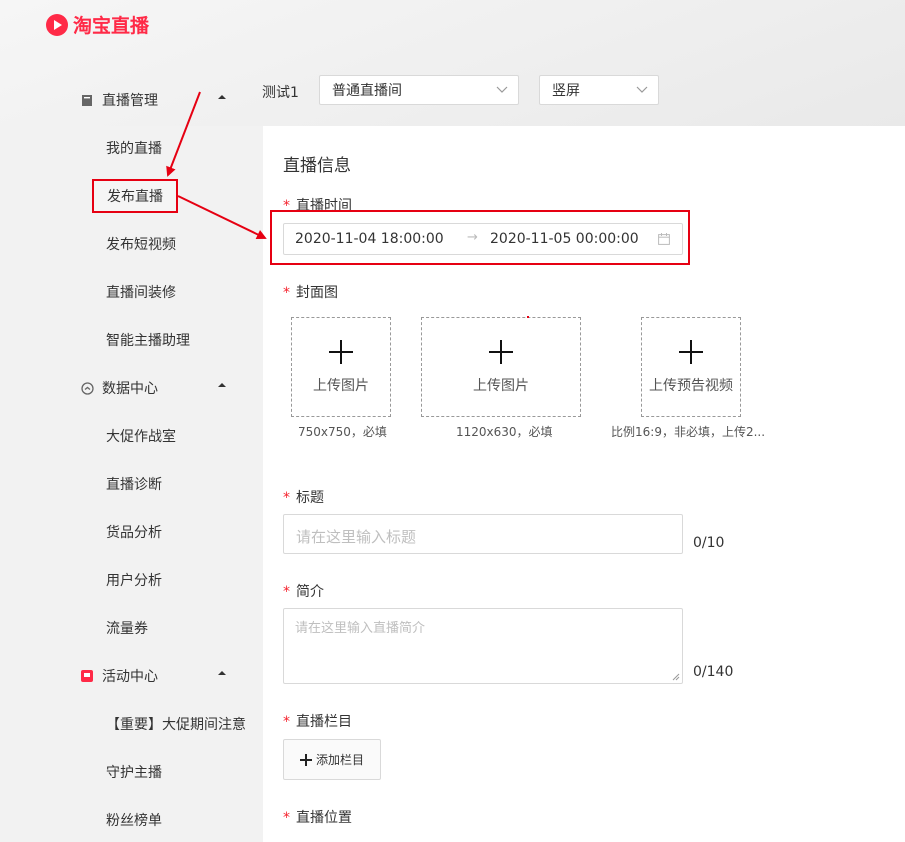 Image resolution: width=905 pixels, height=842 pixels. Describe the element at coordinates (340, 759) in the screenshot. I see `add-column-label: 添加栏目` at that location.